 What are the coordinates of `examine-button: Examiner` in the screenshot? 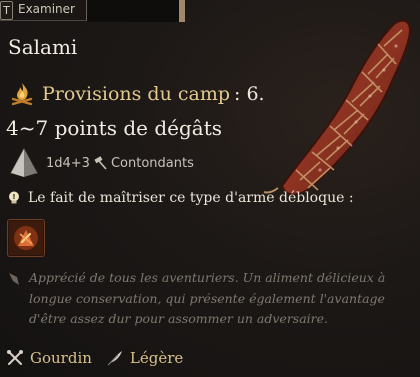 It's located at (46, 9).